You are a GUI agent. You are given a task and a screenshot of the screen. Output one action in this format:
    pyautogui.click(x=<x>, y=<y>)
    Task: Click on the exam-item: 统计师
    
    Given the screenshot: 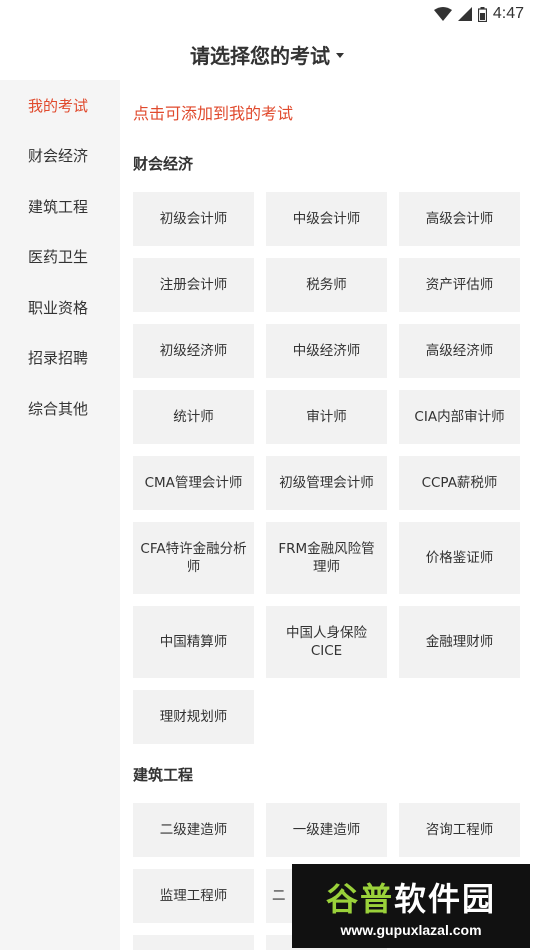 What is the action you would take?
    pyautogui.click(x=193, y=417)
    